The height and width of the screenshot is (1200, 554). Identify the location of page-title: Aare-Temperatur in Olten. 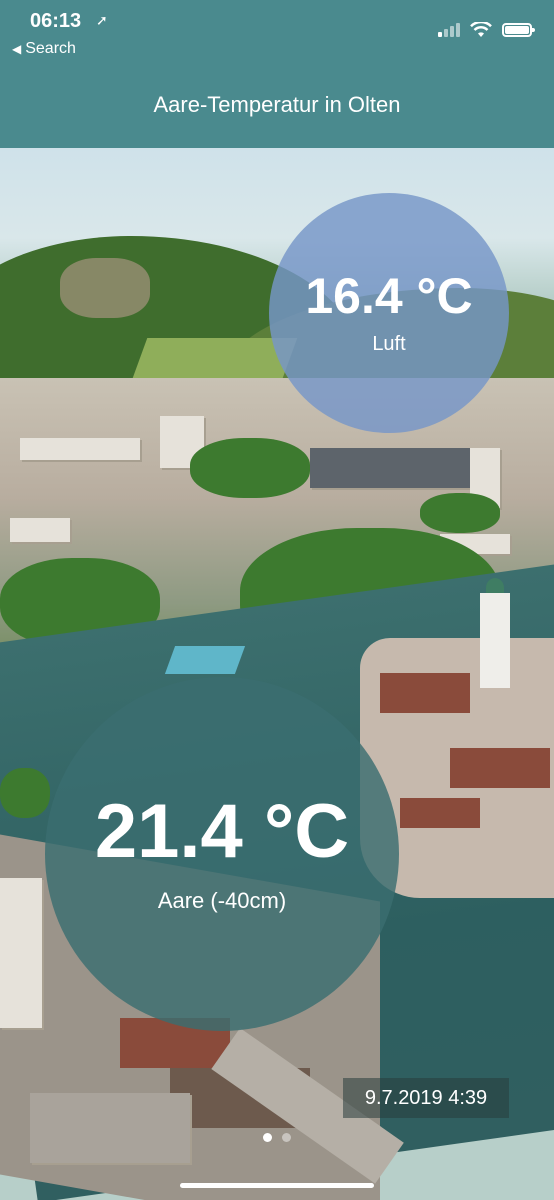
(277, 104).